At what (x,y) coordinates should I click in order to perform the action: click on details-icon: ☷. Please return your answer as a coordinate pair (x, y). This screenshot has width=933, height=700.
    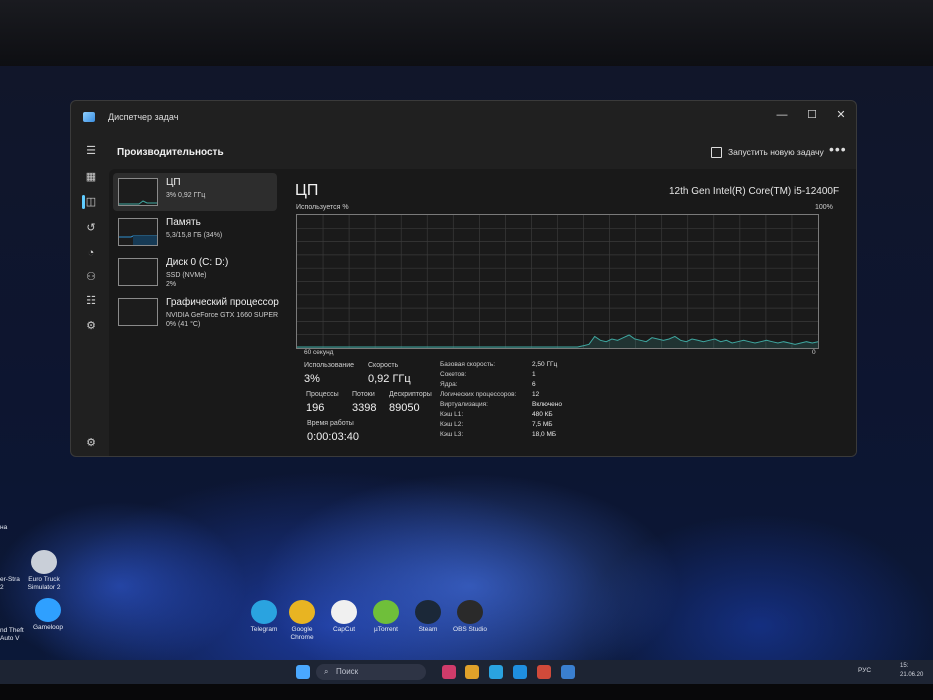
    Looking at the image, I should click on (91, 301).